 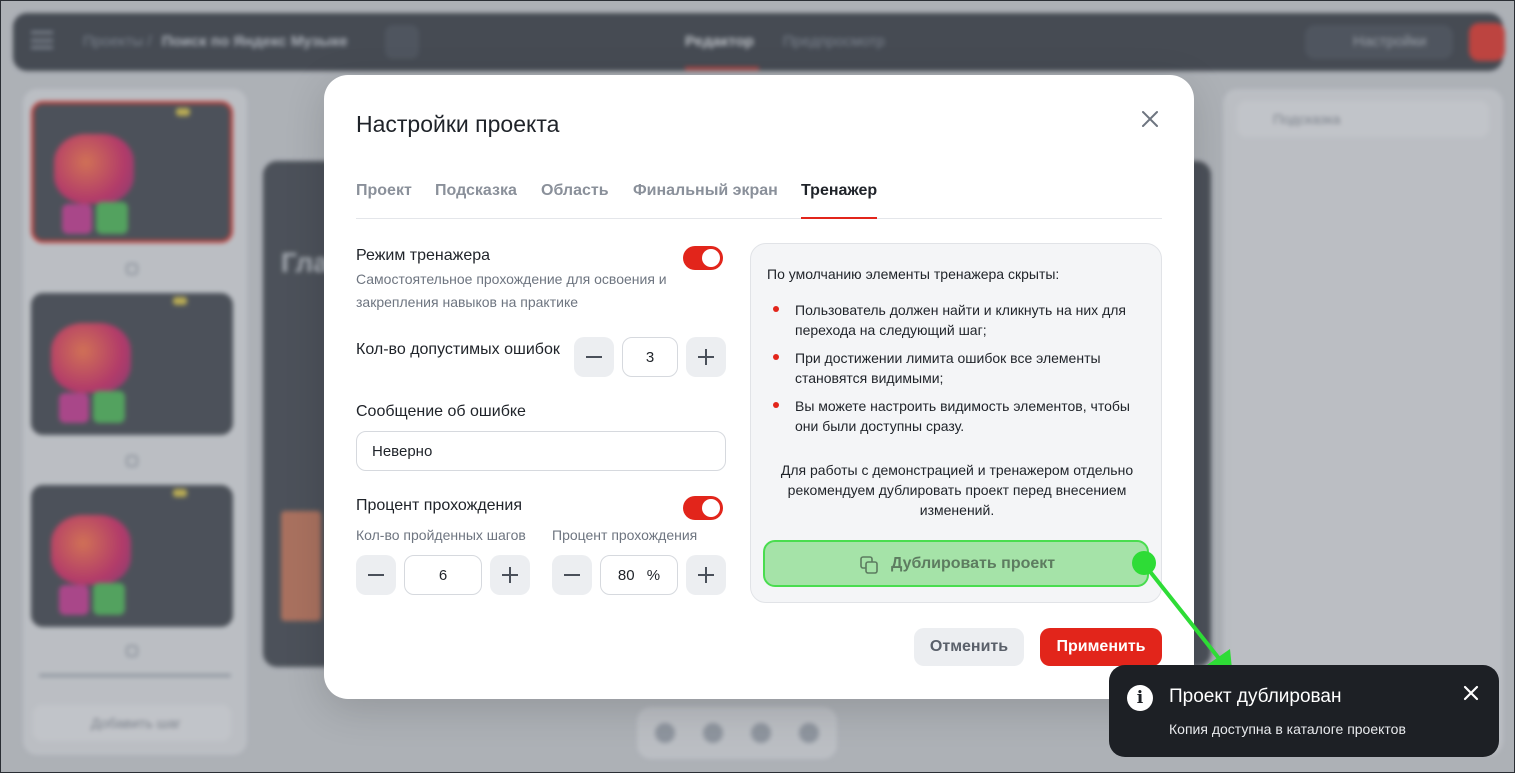 I want to click on toast-title: Проект дублирован, so click(x=1255, y=696).